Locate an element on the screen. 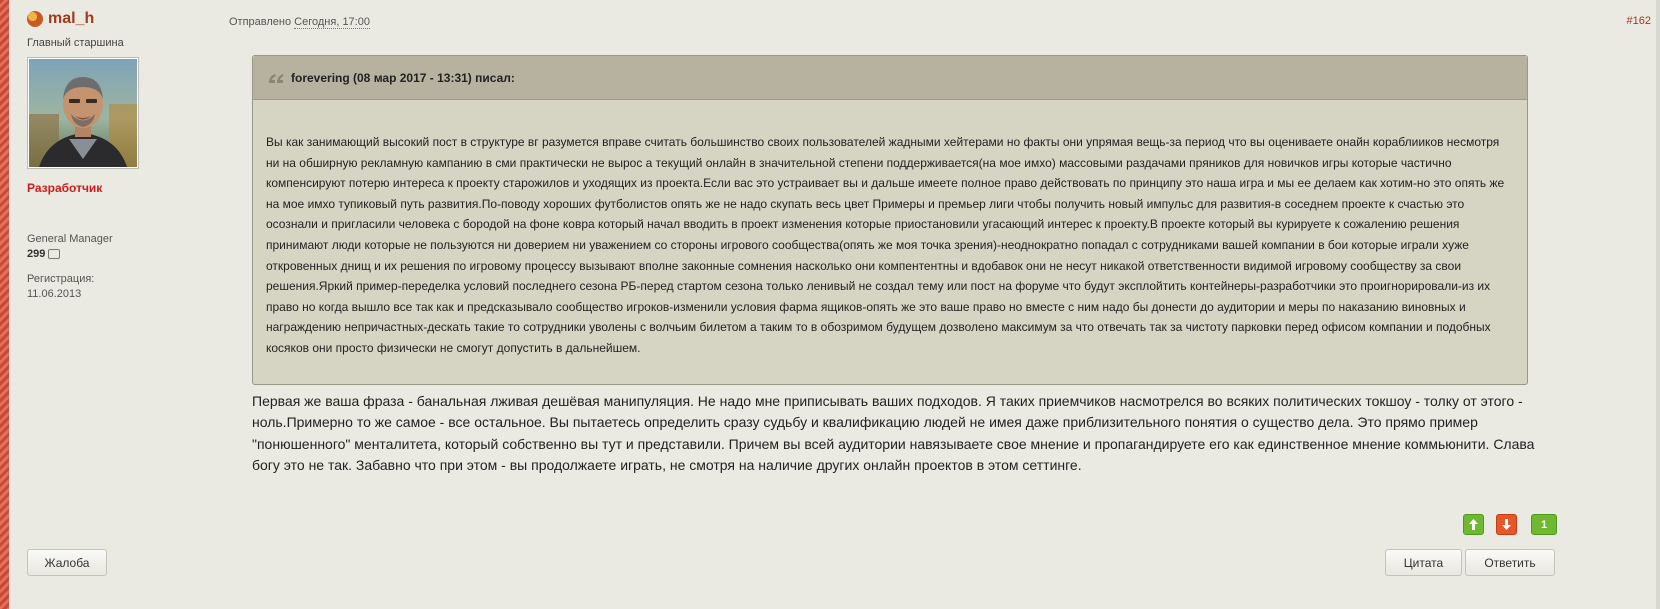 The width and height of the screenshot is (1660, 609). sent-label: Отправлено is located at coordinates (260, 22).